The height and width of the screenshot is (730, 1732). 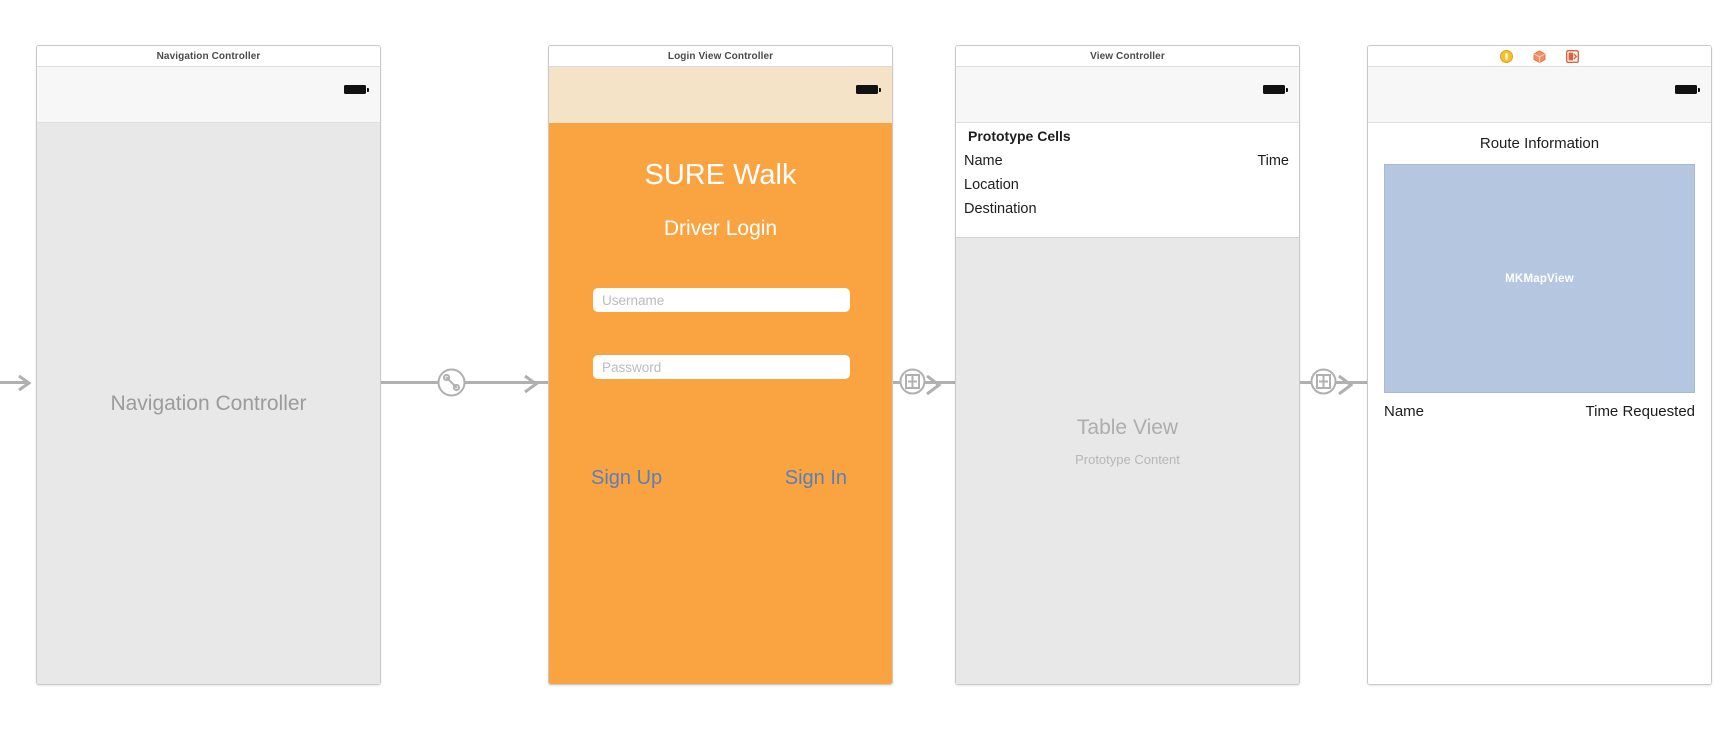 What do you see at coordinates (816, 478) in the screenshot?
I see `sign-in-button: Sign In` at bounding box center [816, 478].